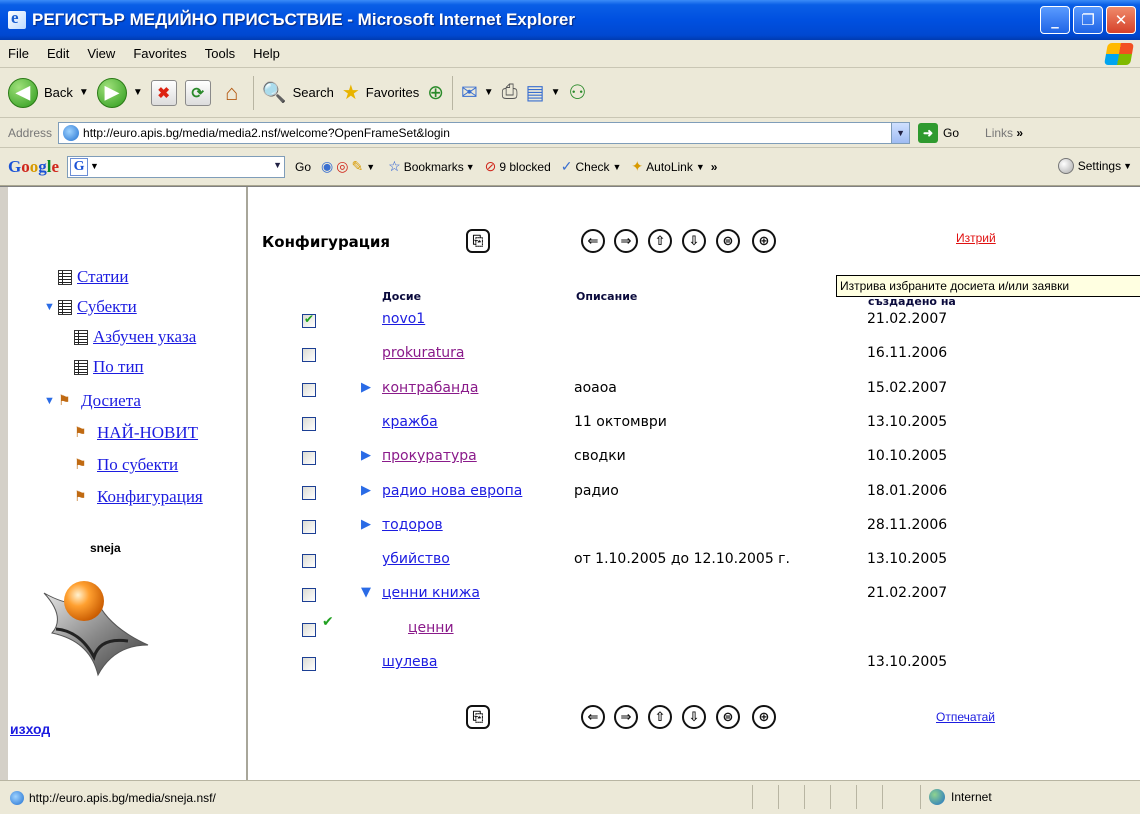  Describe the element at coordinates (976, 238) in the screenshot. I see `delete-link: Изтрий` at that location.